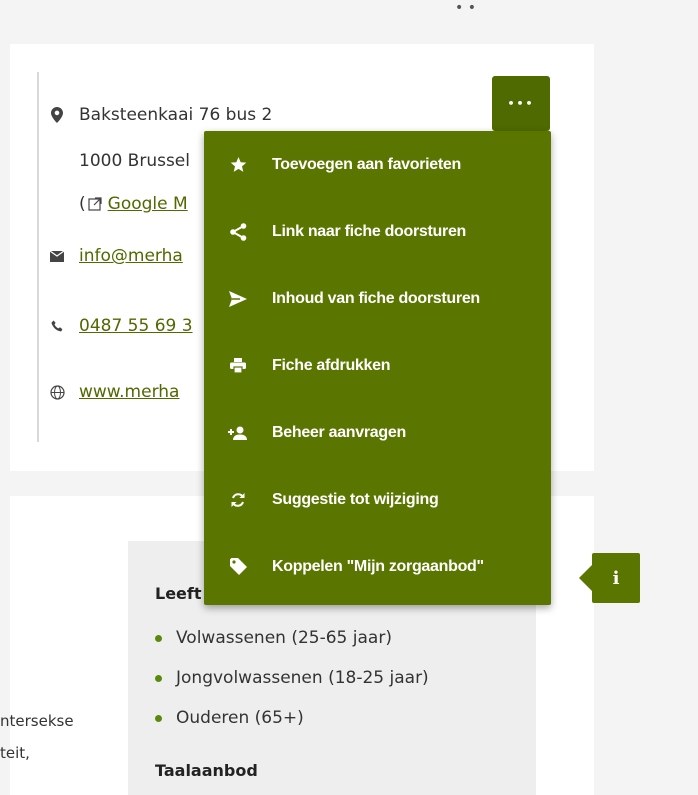 Image resolution: width=698 pixels, height=795 pixels. What do you see at coordinates (240, 718) in the screenshot?
I see `age-item-label: Ouderen (65+)` at bounding box center [240, 718].